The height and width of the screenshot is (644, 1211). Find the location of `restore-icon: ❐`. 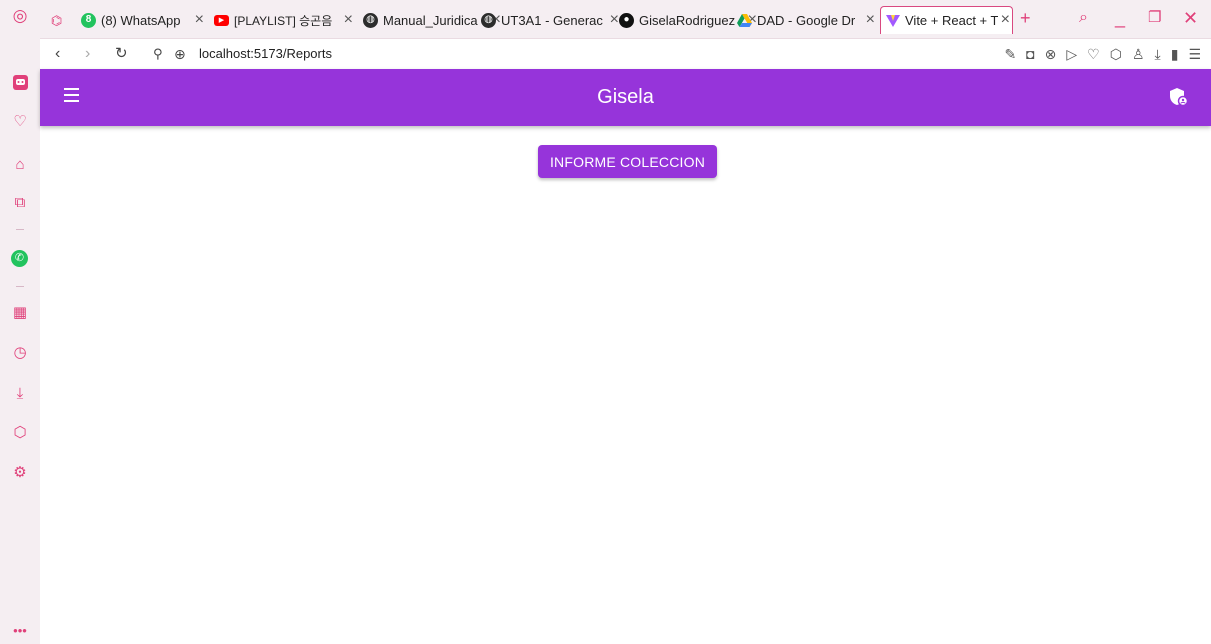

restore-icon: ❐ is located at coordinates (1154, 18).